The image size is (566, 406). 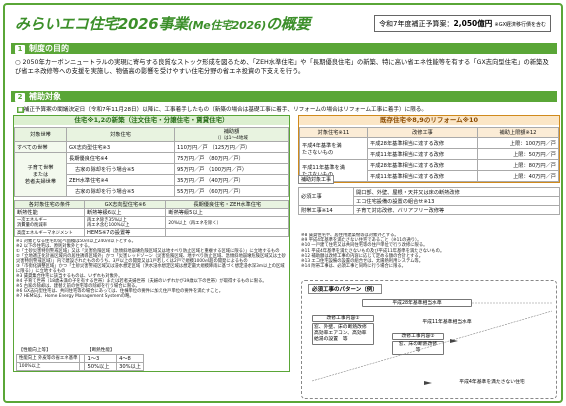 I want to click on budget-box: 令和7年度補正予算案：2,050億円 ※GX経済移行債を含む, so click(x=462, y=23).